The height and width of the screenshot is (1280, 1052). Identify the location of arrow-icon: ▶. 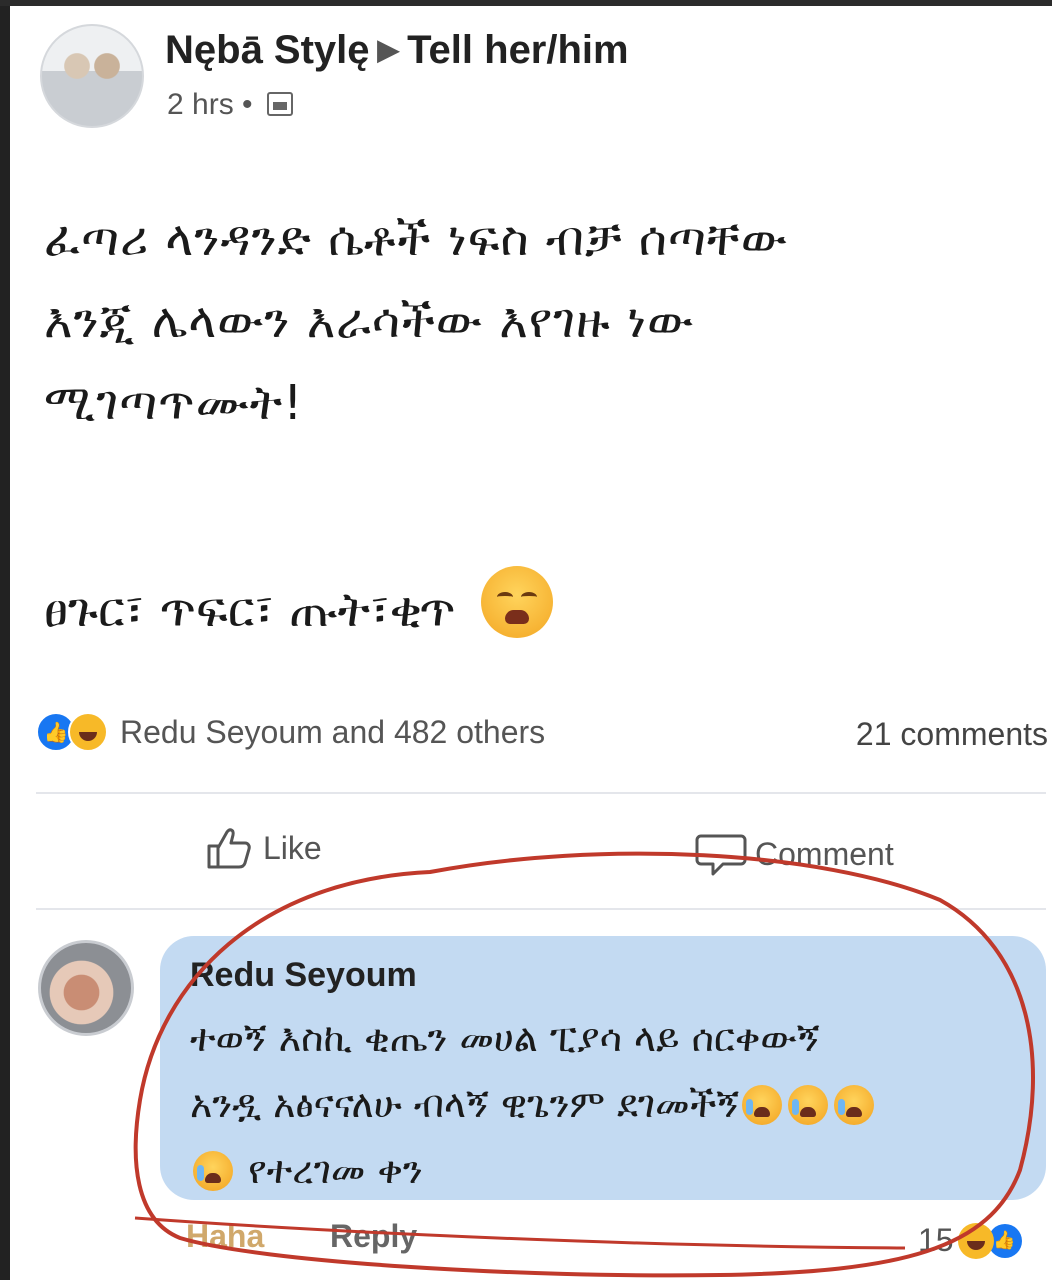
(388, 49).